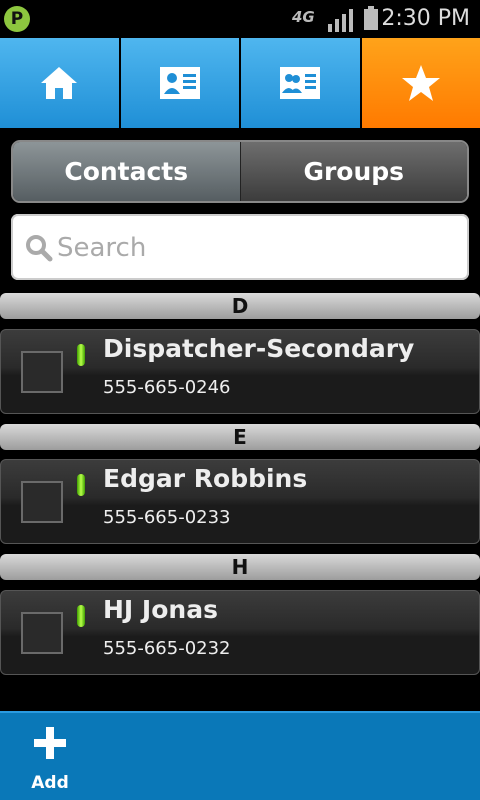 This screenshot has width=480, height=800. I want to click on top-nav-bar, so click(240, 83).